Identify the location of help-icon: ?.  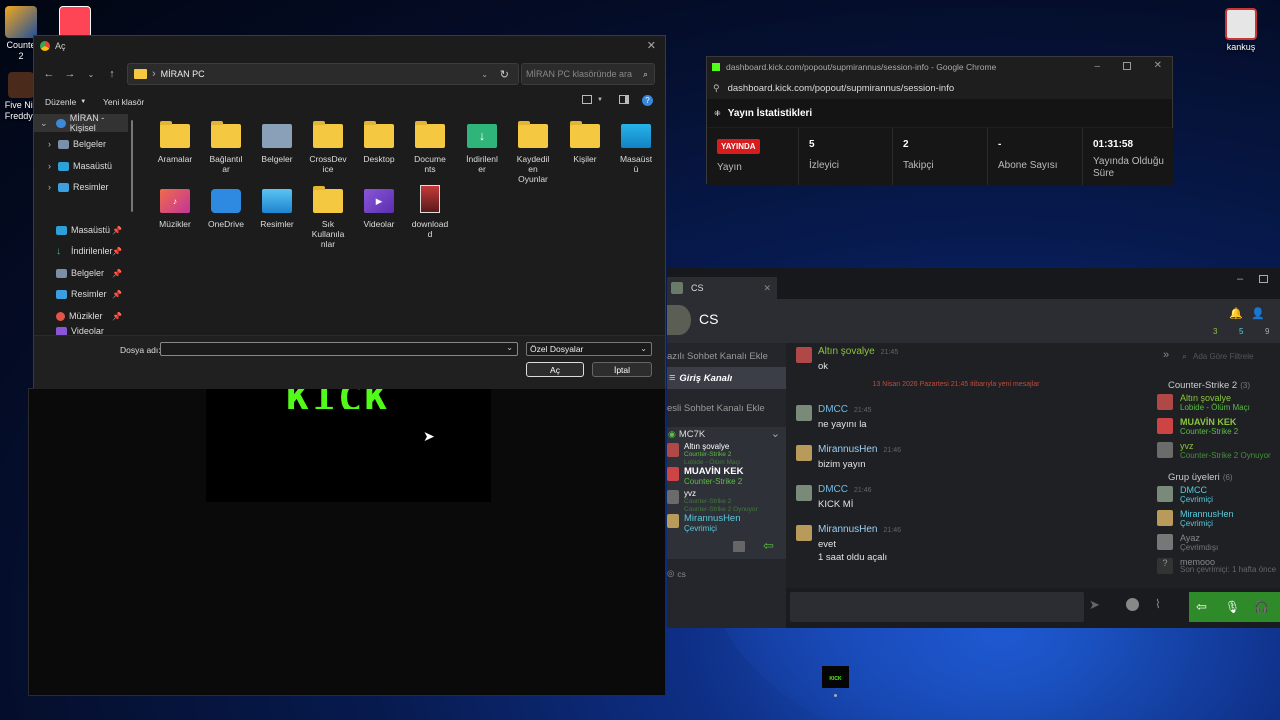
(647, 100).